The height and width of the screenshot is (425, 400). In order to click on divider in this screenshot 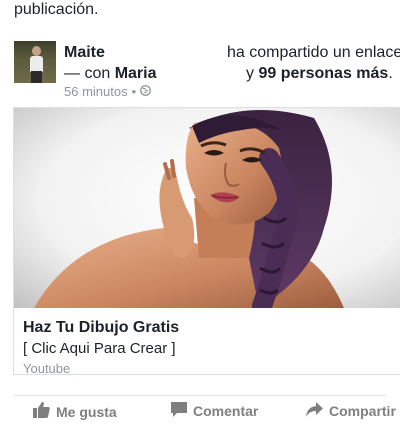, I will do `click(200, 31)`.